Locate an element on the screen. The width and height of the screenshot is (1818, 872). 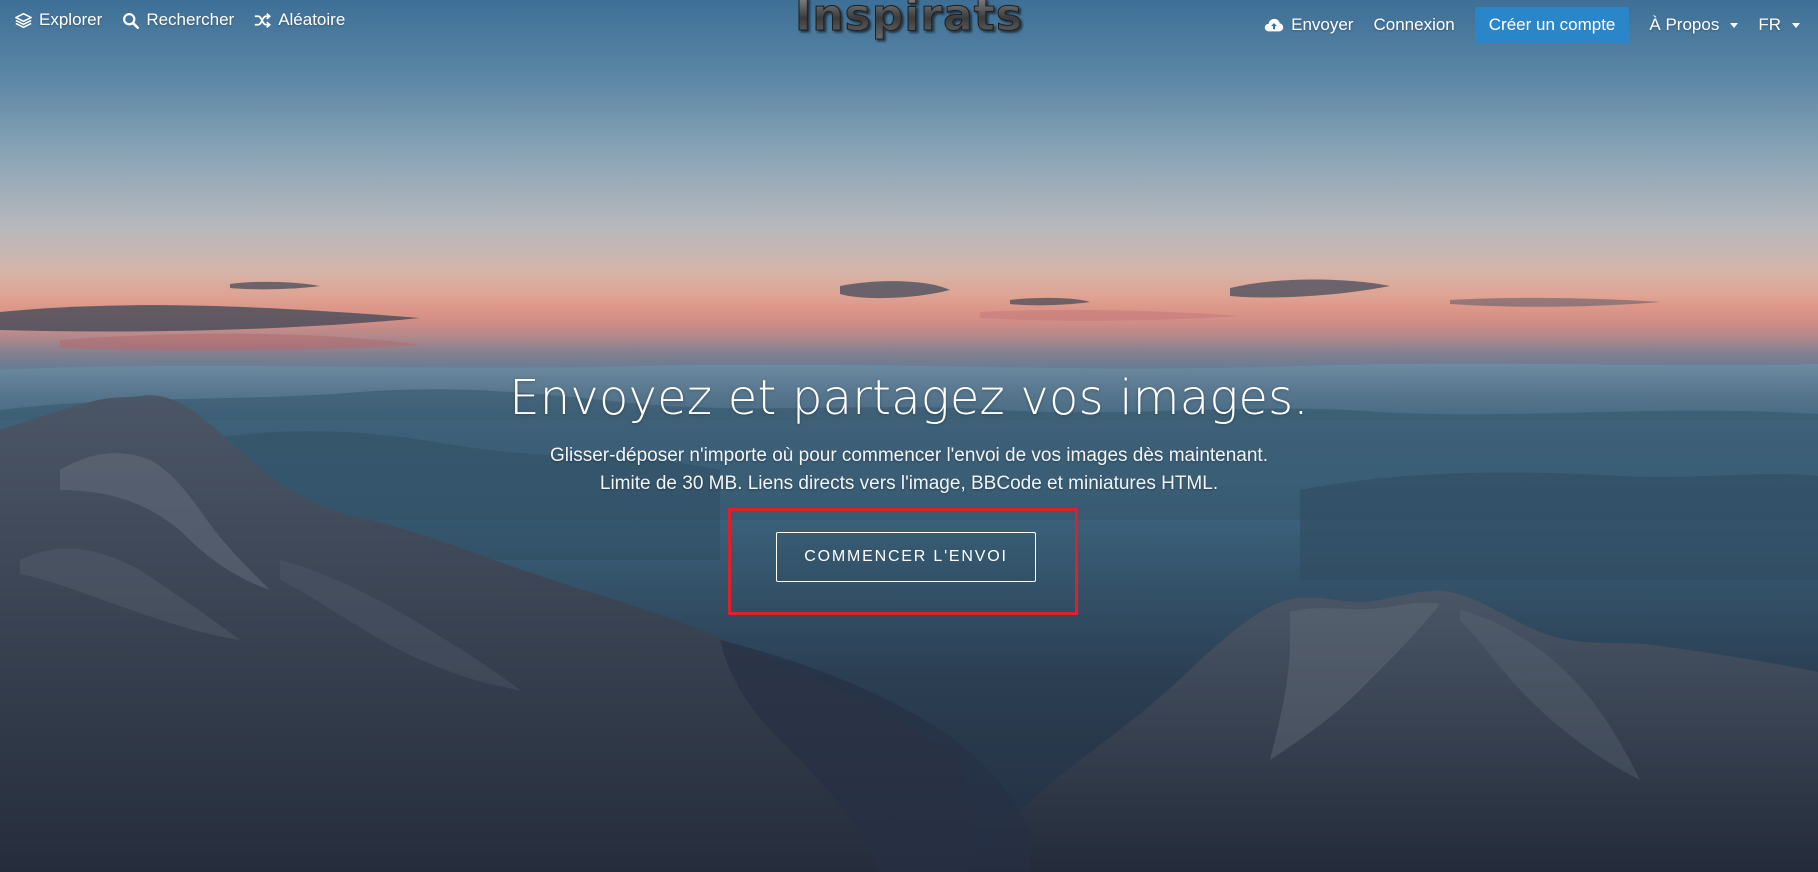
language-label: FR is located at coordinates (1769, 24).